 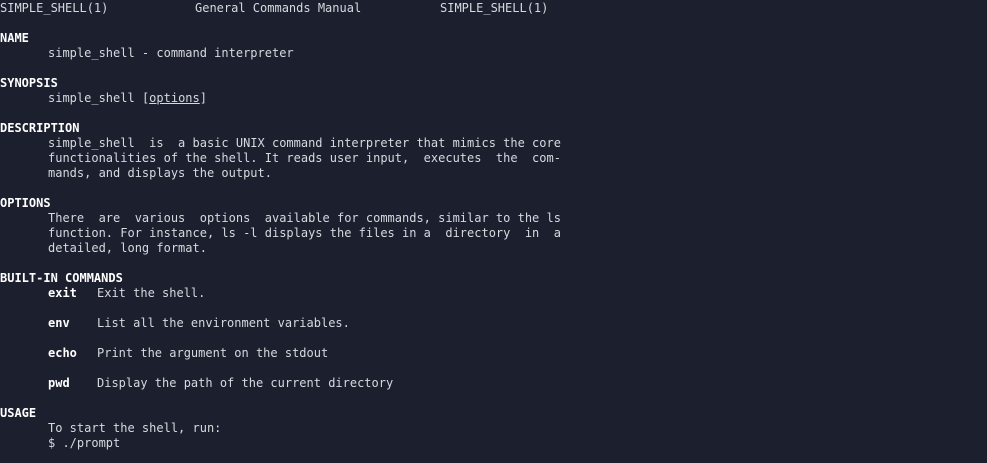 What do you see at coordinates (278, 8) in the screenshot?
I see `header-center: General Commands Manual` at bounding box center [278, 8].